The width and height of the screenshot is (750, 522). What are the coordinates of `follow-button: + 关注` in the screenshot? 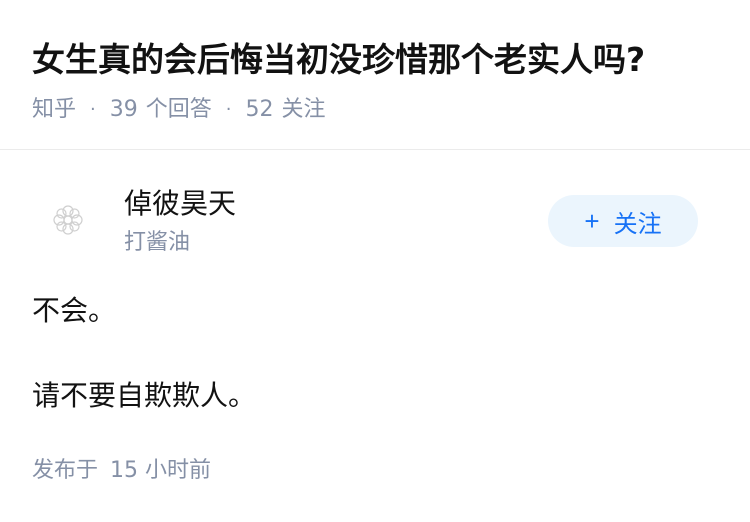 It's located at (623, 221).